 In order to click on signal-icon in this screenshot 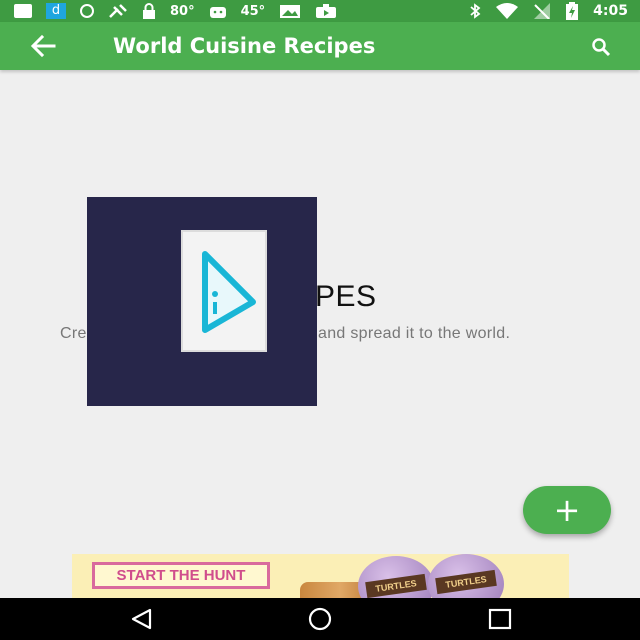, I will do `click(542, 11)`.